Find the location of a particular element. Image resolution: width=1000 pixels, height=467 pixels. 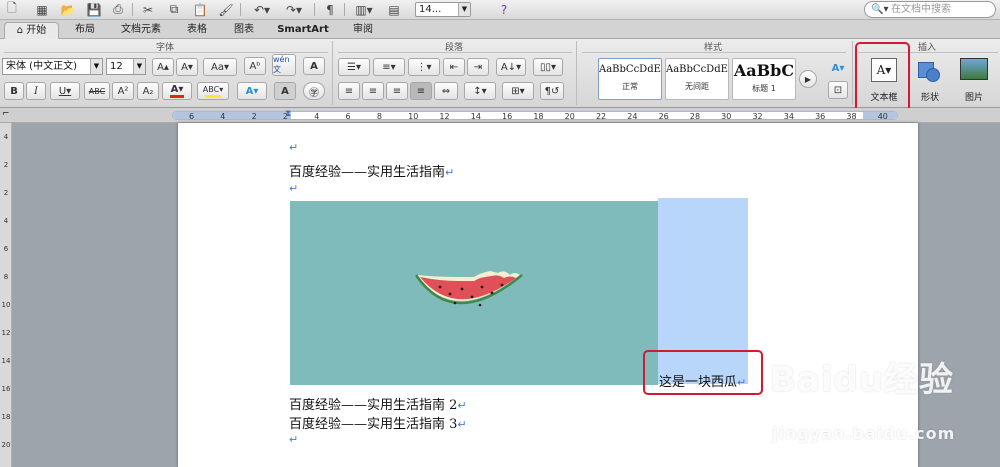

indent-marker-icon: ⧗ is located at coordinates (288, 114).